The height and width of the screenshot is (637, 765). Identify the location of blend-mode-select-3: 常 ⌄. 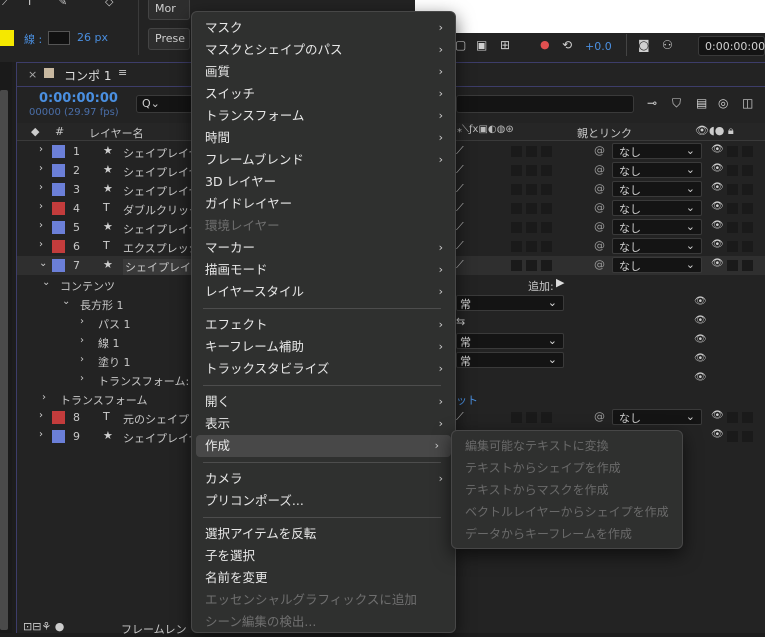
(510, 360).